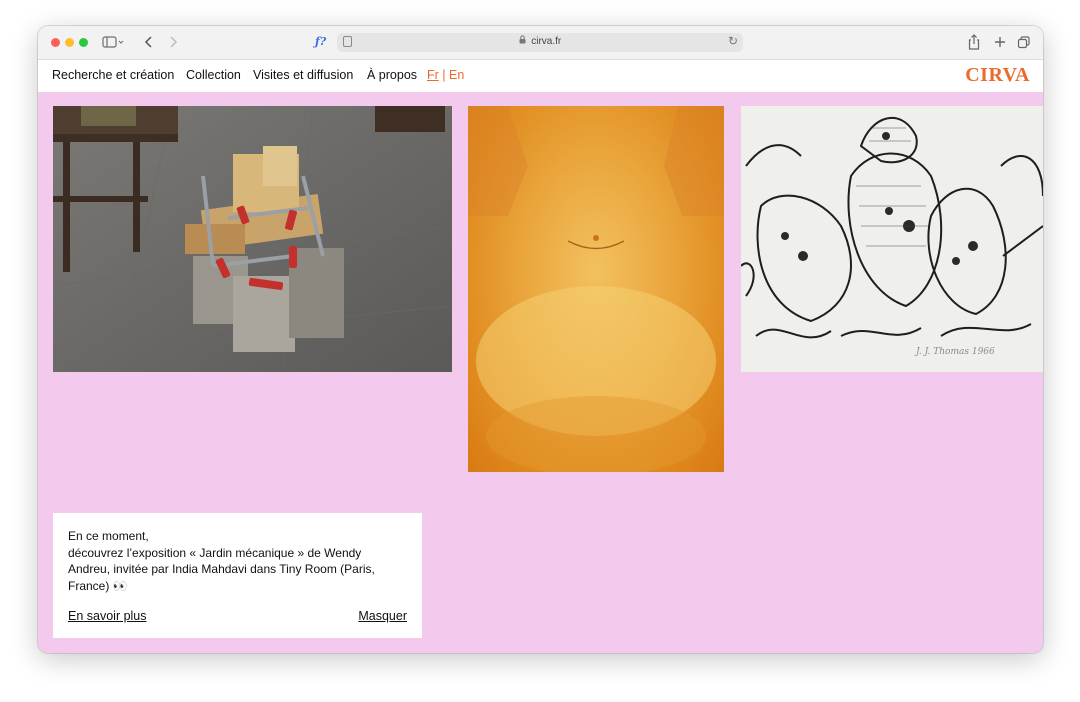 This screenshot has width=1080, height=702. I want to click on reload-icon: ↻, so click(733, 41).